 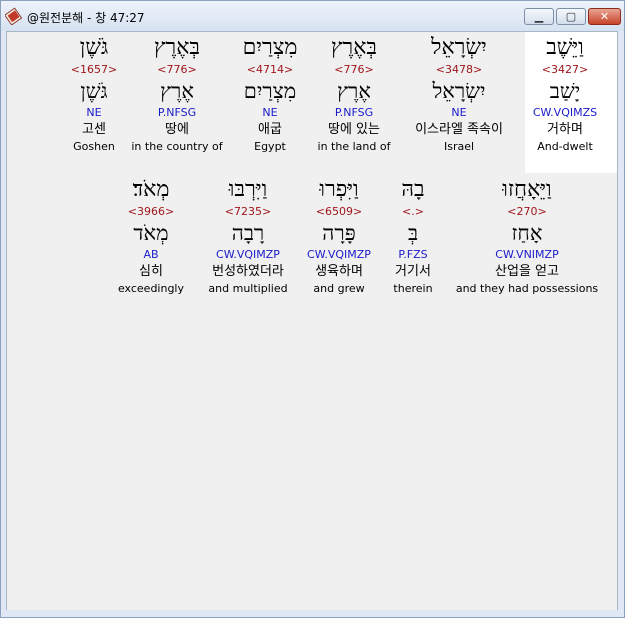 What do you see at coordinates (413, 254) in the screenshot?
I see `parsing-code: P.FZS` at bounding box center [413, 254].